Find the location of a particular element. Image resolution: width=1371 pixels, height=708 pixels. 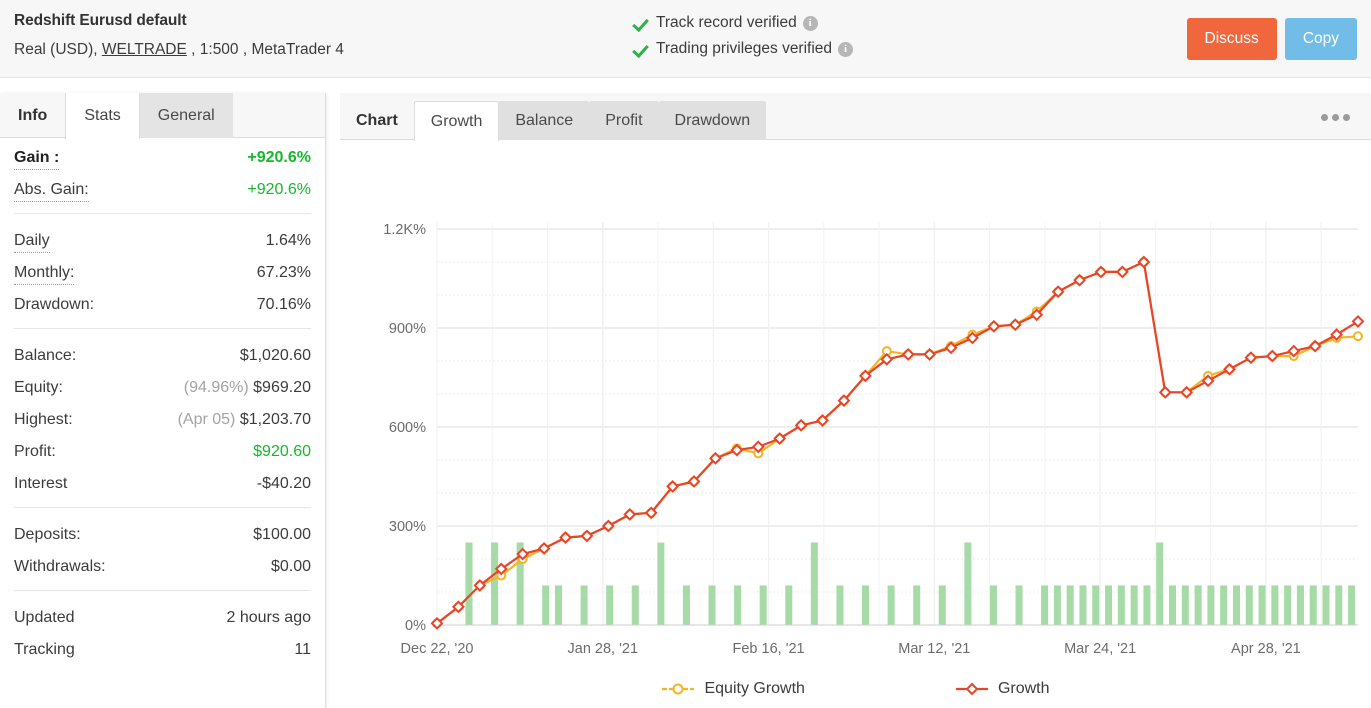

stats-row-value: $0.00 is located at coordinates (290, 566).